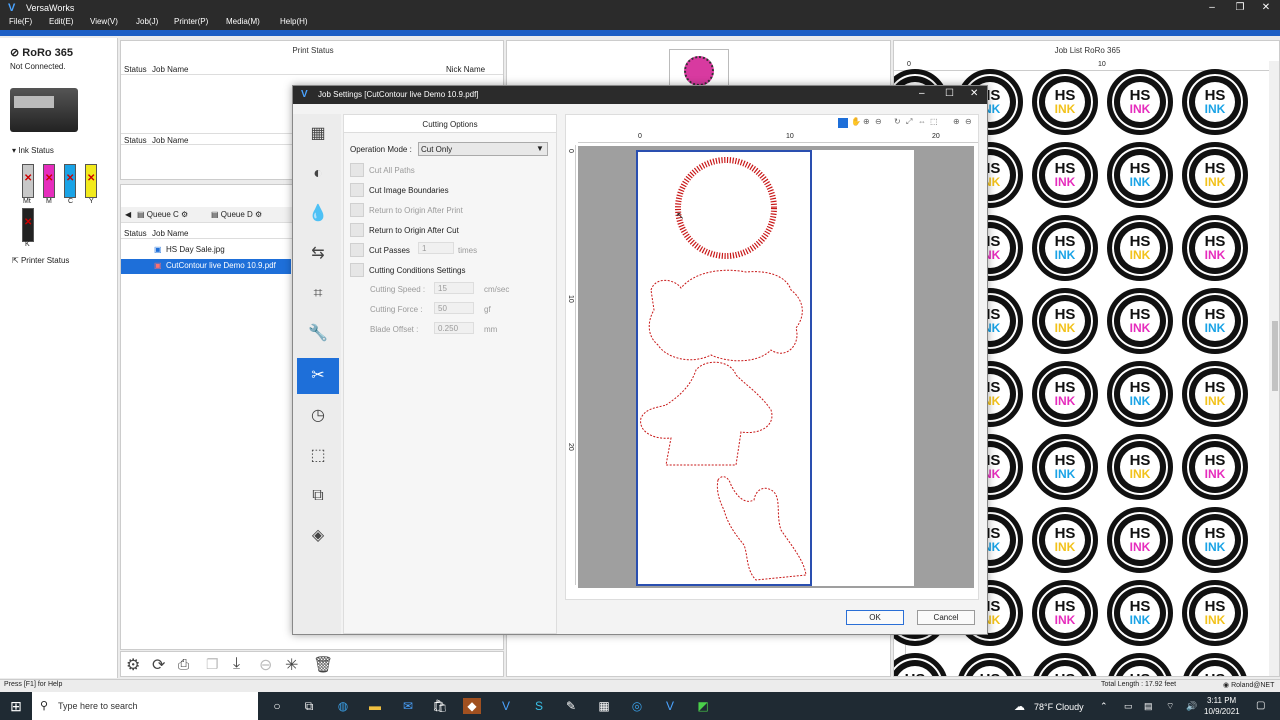 The height and width of the screenshot is (720, 1280). I want to click on ink-drop-icon: 💧, so click(318, 214).